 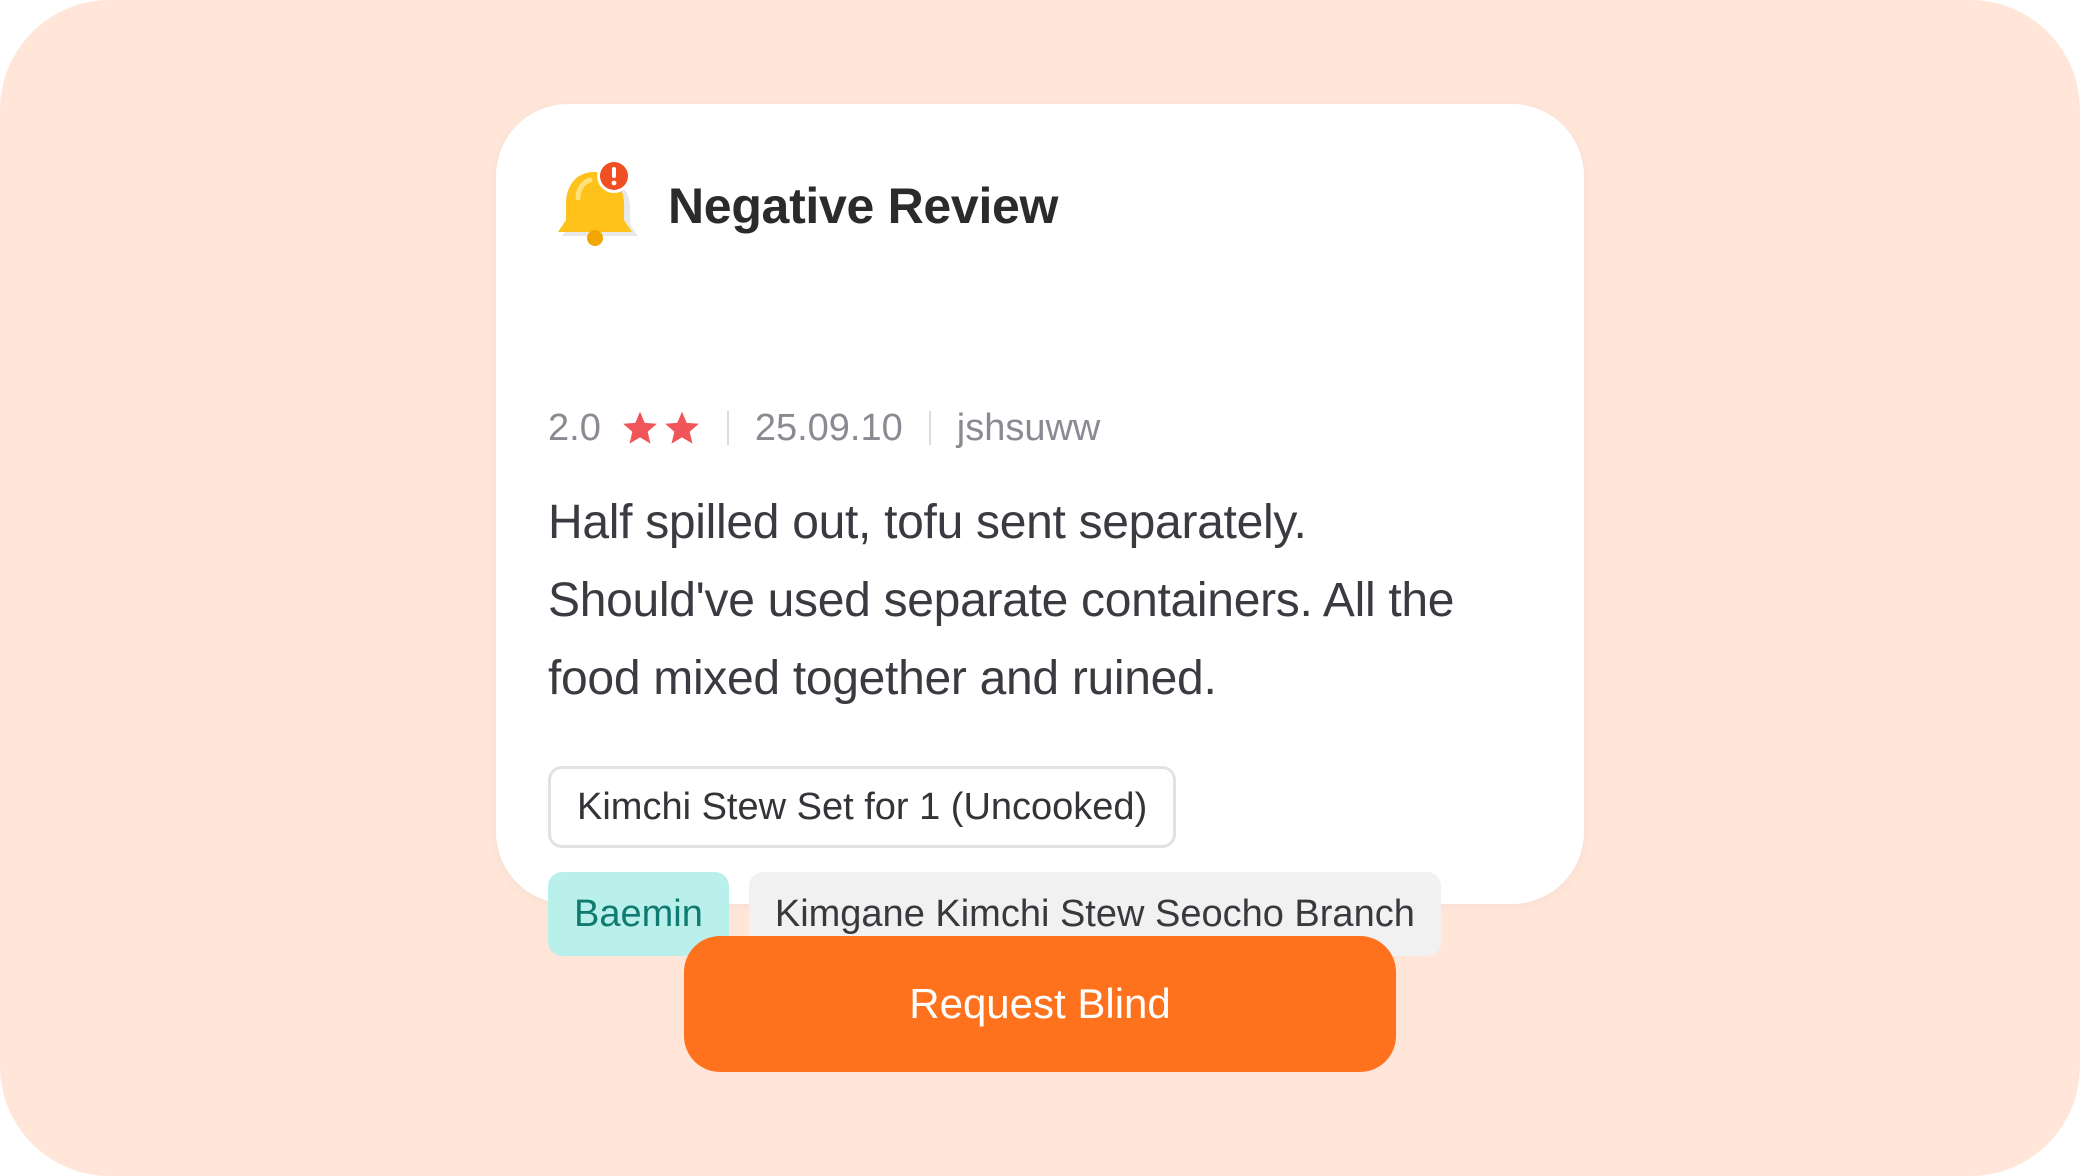 I want to click on star-rating, so click(x=661, y=428).